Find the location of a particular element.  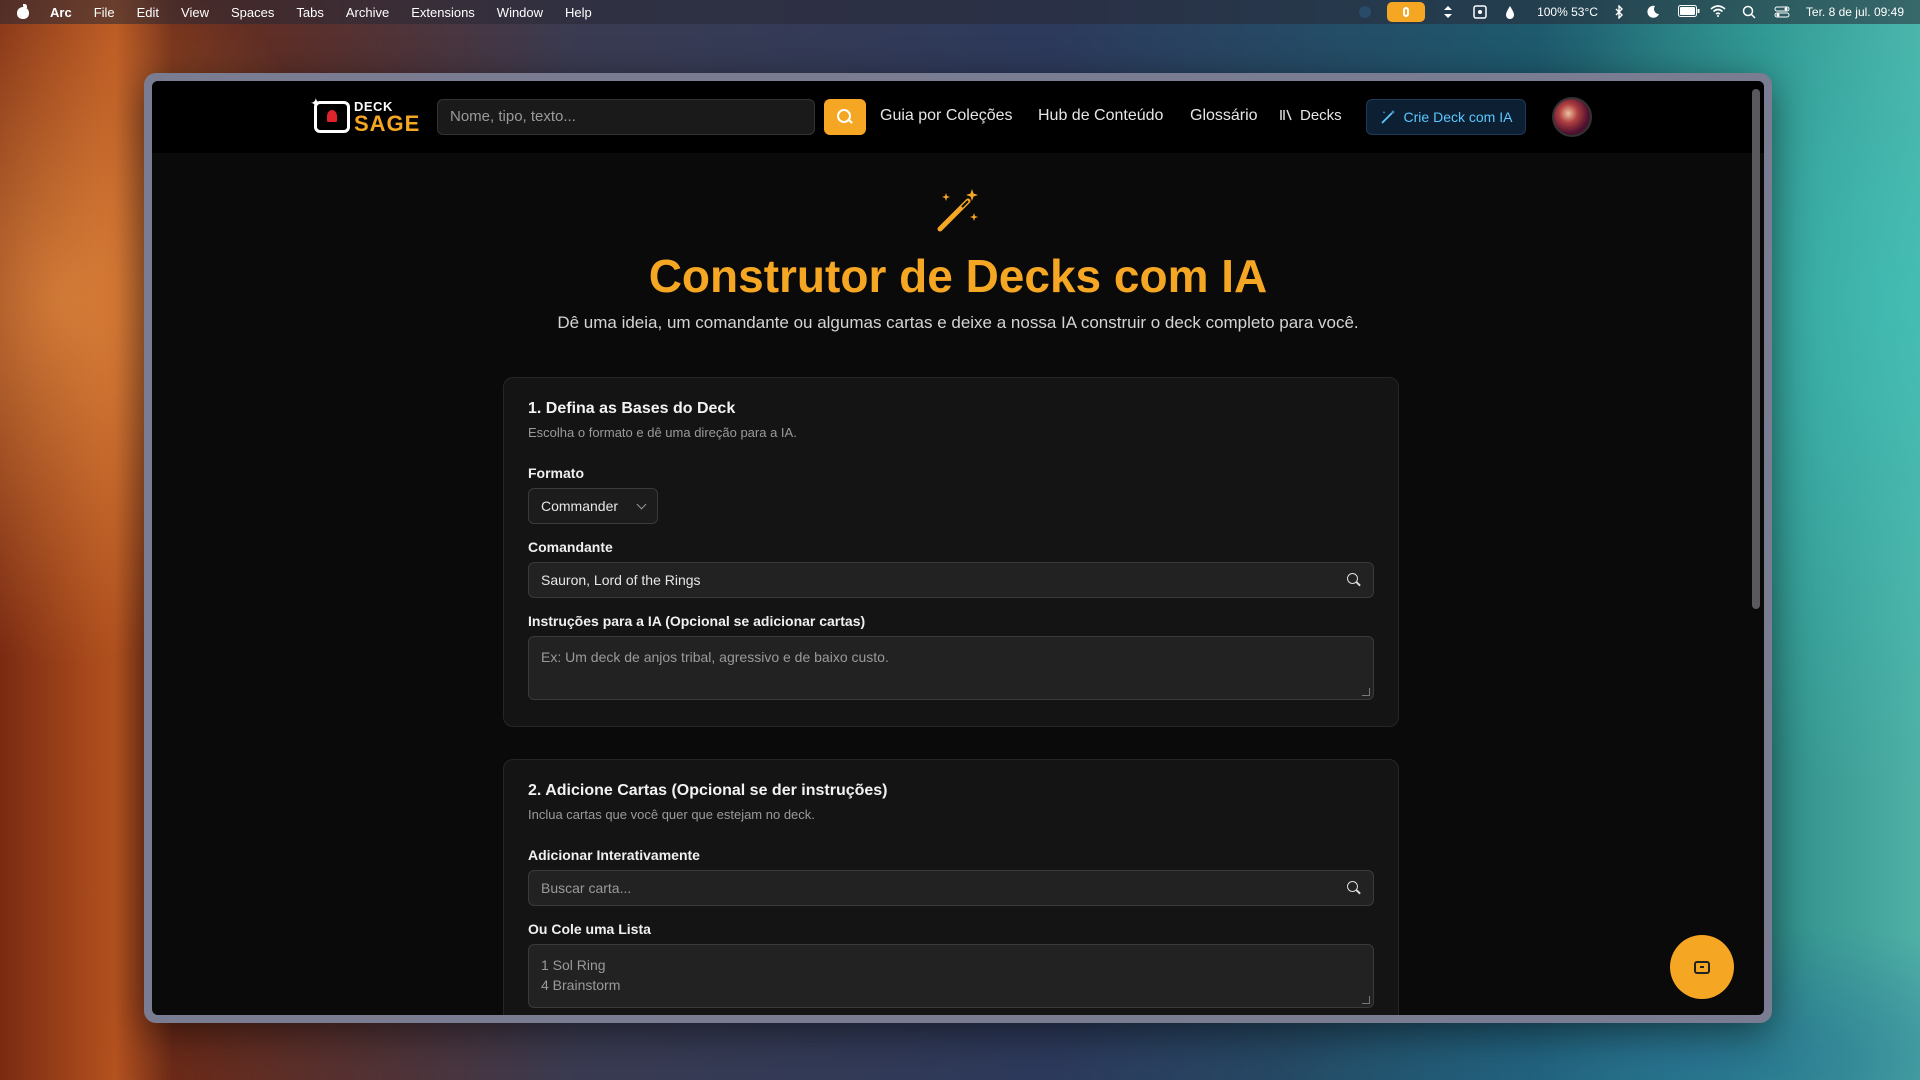

paste-list-label: Ou Cole uma Lista is located at coordinates (589, 929).